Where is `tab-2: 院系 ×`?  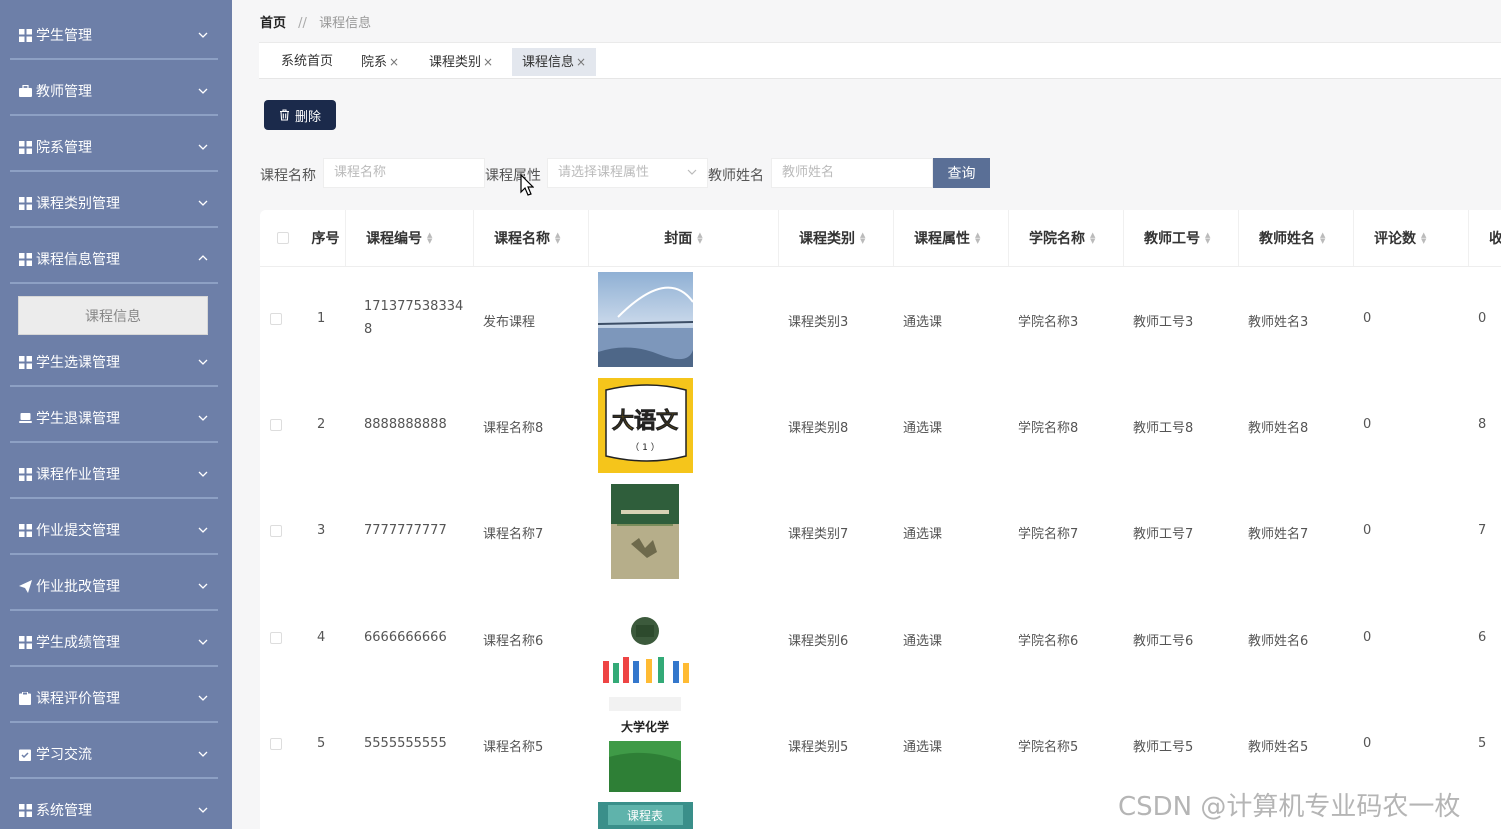
tab-2: 院系 × is located at coordinates (380, 62).